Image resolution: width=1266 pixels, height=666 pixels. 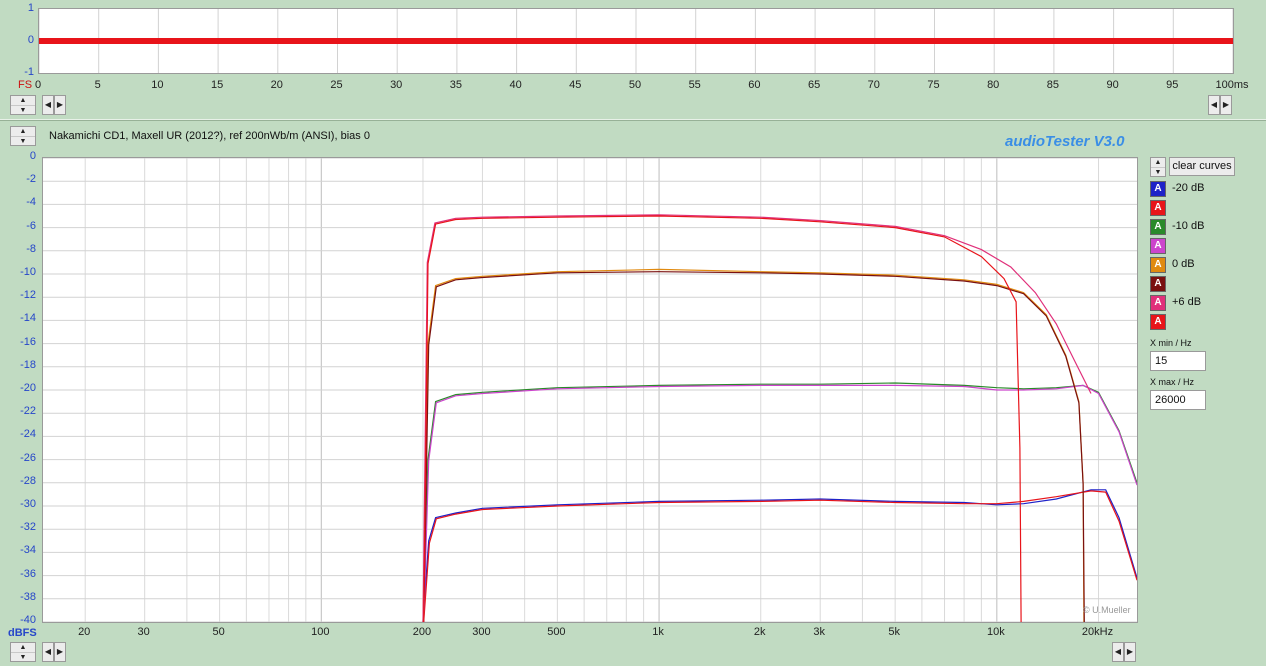 I want to click on y-tick-label: -2, so click(x=31, y=179).